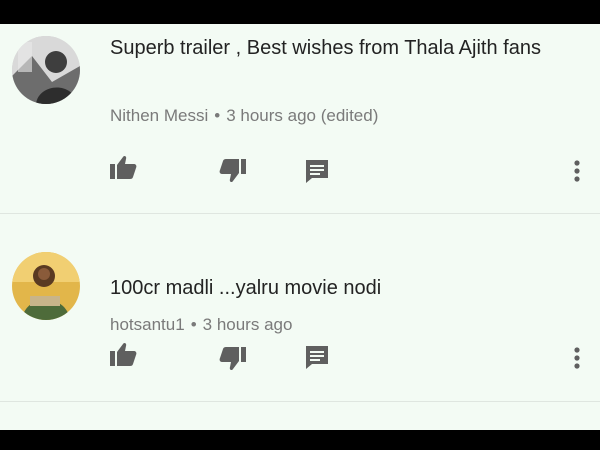 This screenshot has width=600, height=450. Describe the element at coordinates (300, 12) in the screenshot. I see `top-black-bar` at that location.